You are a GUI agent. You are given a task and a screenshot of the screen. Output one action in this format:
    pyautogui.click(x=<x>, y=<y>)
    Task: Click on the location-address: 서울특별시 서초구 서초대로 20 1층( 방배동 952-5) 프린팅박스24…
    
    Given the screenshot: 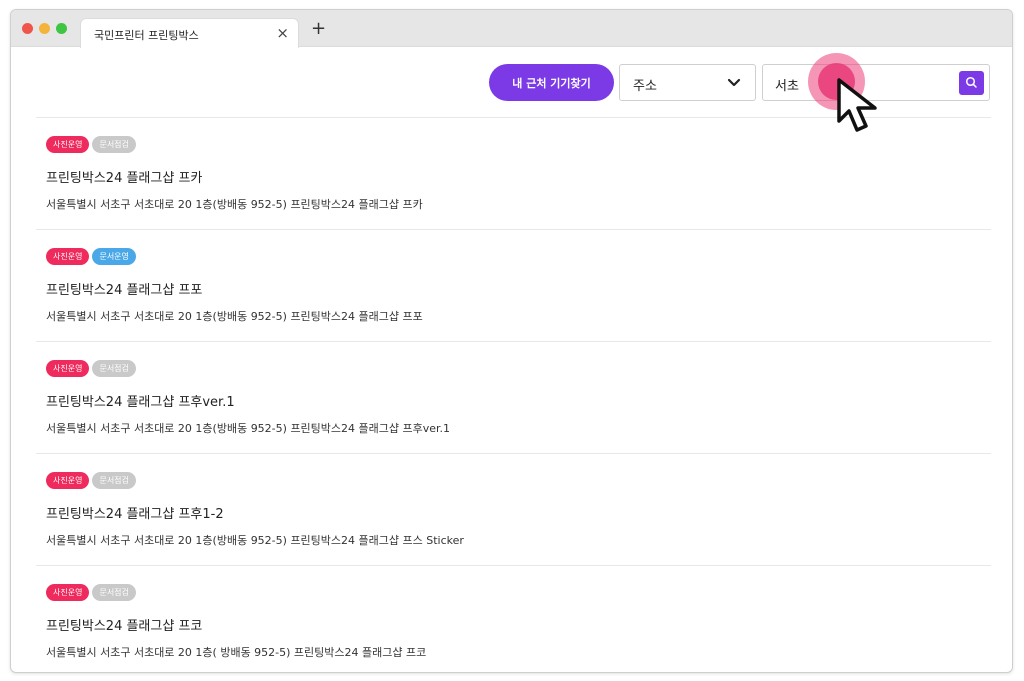 What is the action you would take?
    pyautogui.click(x=236, y=652)
    